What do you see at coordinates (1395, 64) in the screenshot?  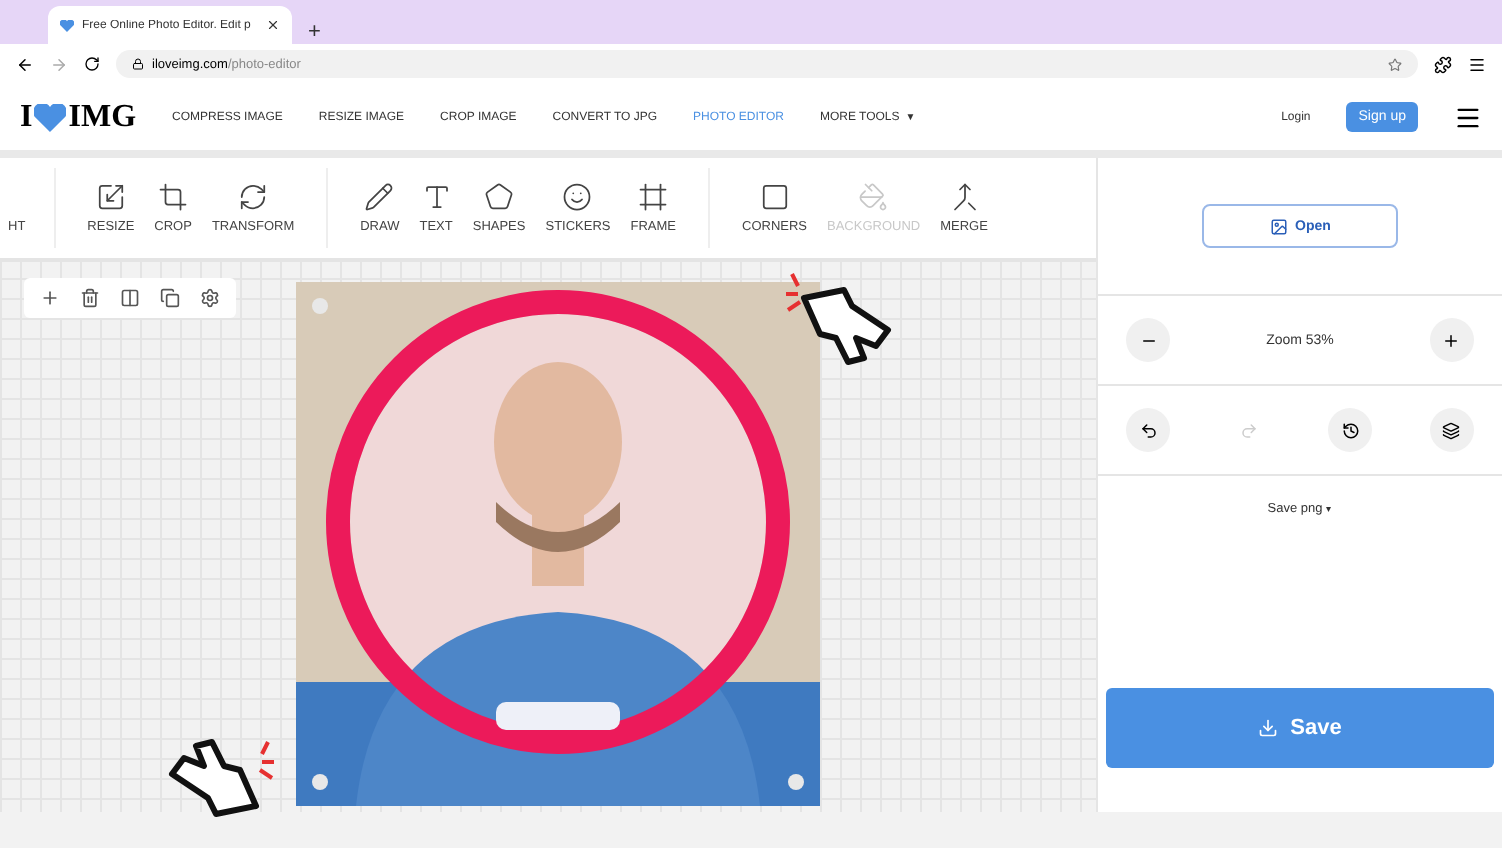 I see `star-icon` at bounding box center [1395, 64].